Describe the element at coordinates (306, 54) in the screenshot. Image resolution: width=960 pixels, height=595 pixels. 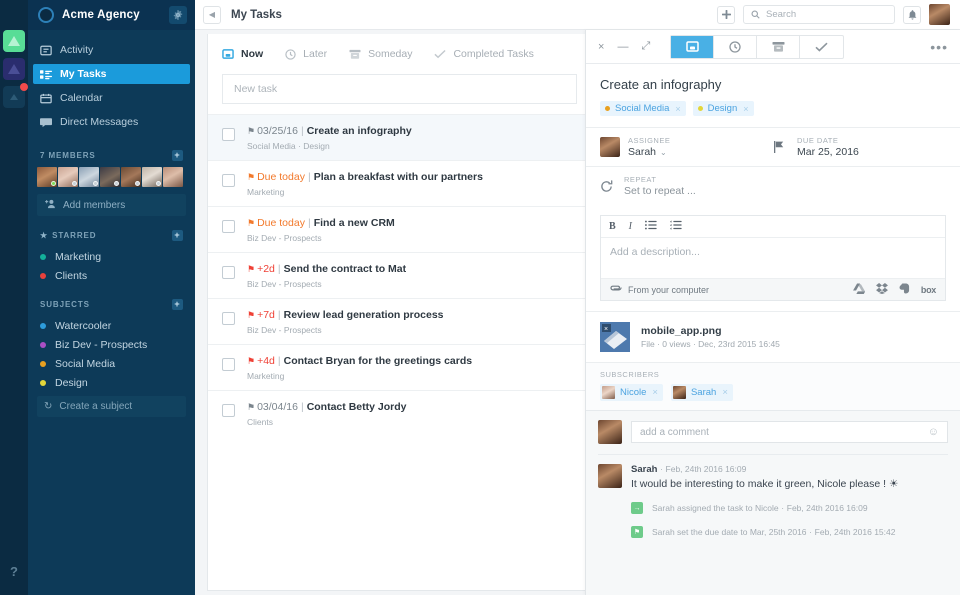
I see `tab-later: Later` at that location.